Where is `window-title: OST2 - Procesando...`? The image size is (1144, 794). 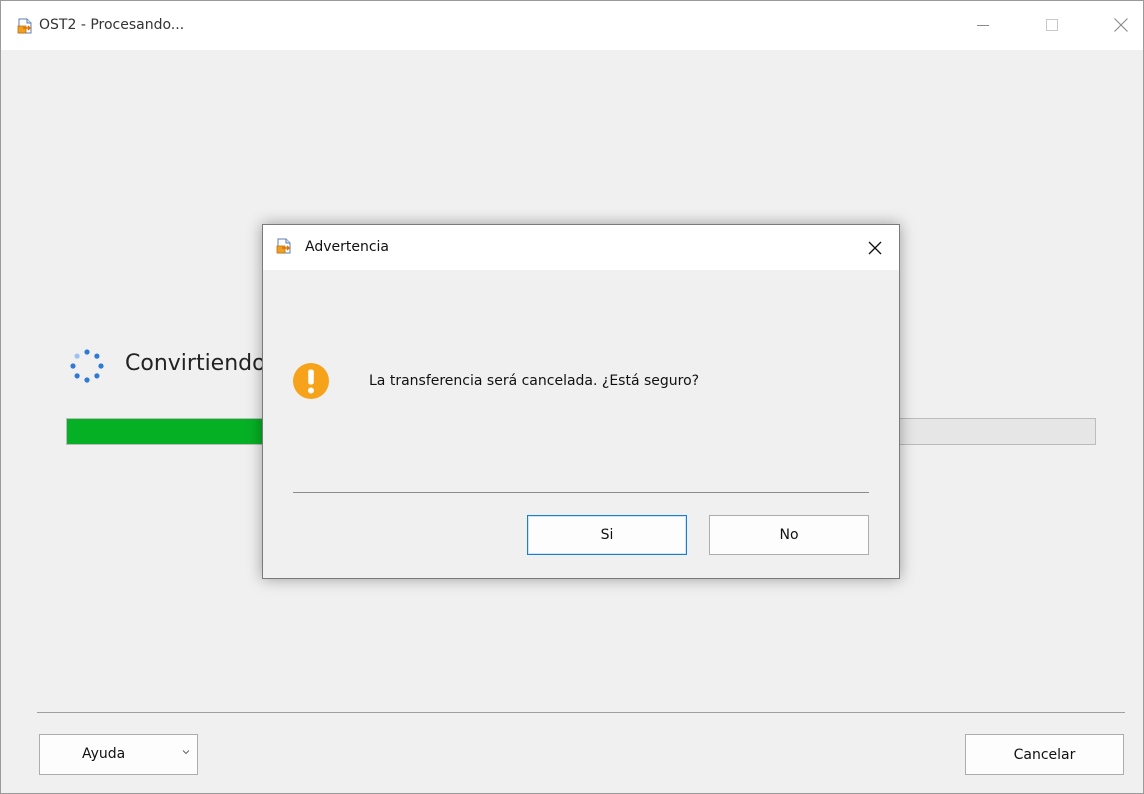
window-title: OST2 - Procesando... is located at coordinates (112, 25).